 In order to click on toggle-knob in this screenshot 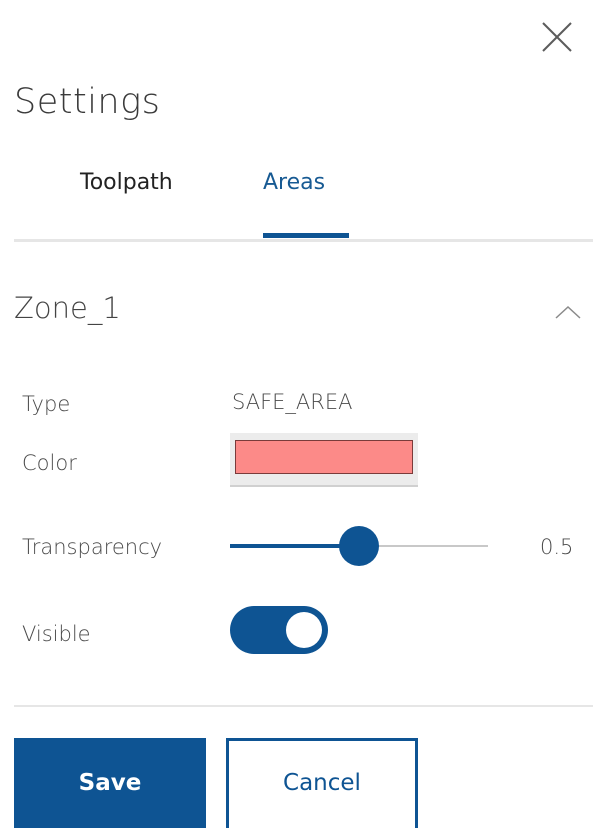, I will do `click(304, 630)`.